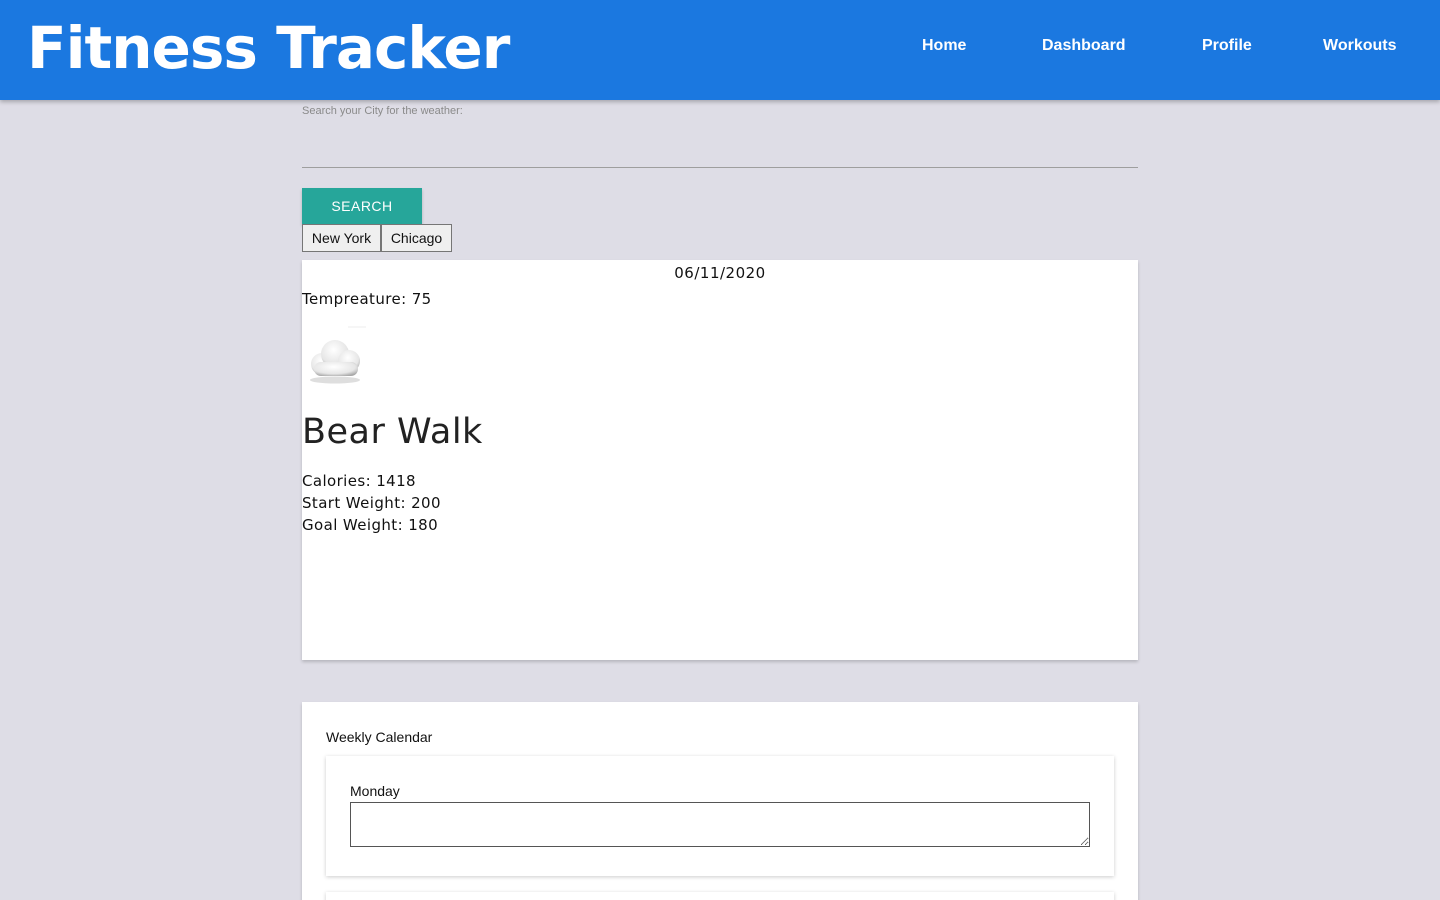  I want to click on weather-temperature: Tempreature: 75, so click(367, 299).